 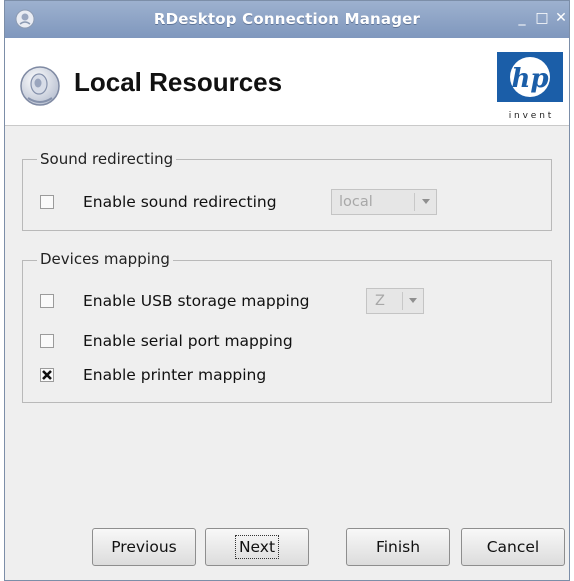 I want to click on sound-group-title: Sound redirecting, so click(x=107, y=159).